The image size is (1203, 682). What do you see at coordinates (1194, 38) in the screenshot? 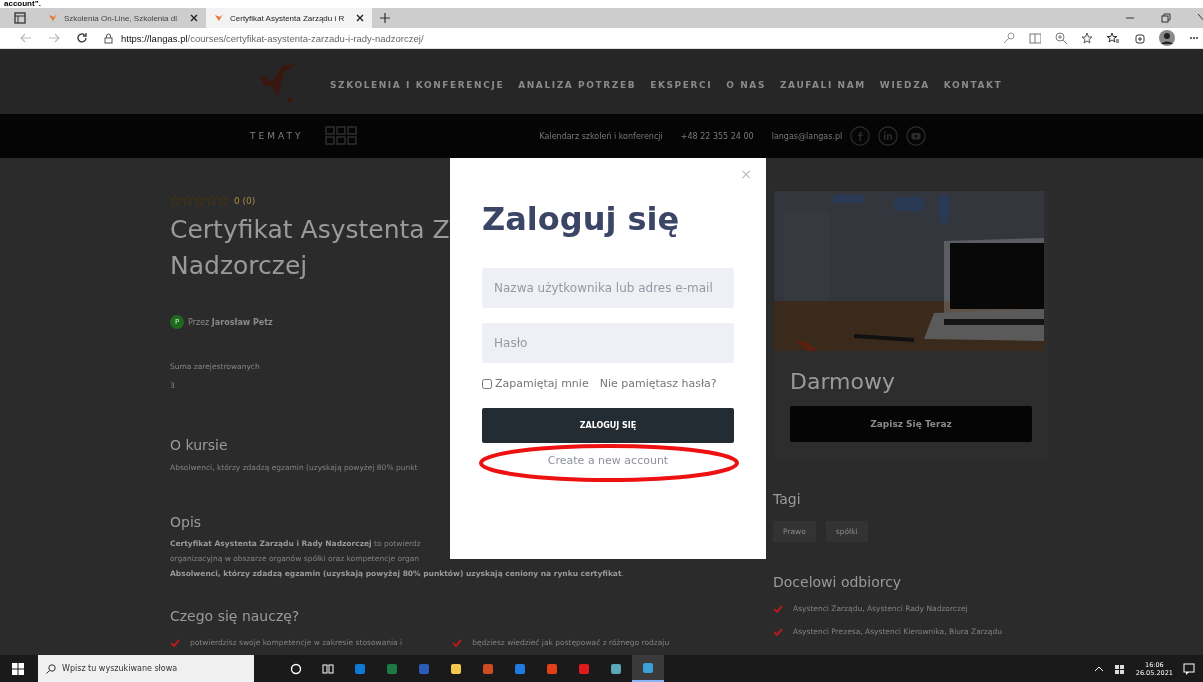
I see `more-icon` at bounding box center [1194, 38].